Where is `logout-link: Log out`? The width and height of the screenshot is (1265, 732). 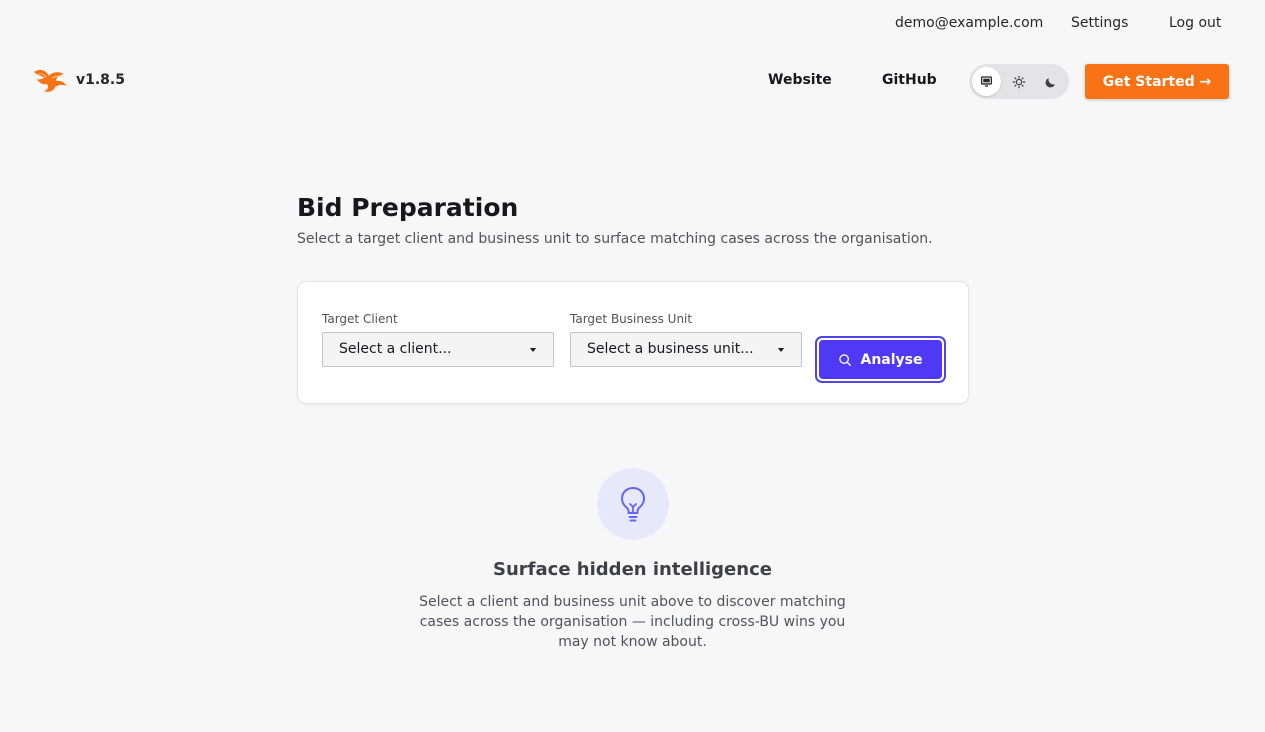
logout-link: Log out is located at coordinates (1195, 23).